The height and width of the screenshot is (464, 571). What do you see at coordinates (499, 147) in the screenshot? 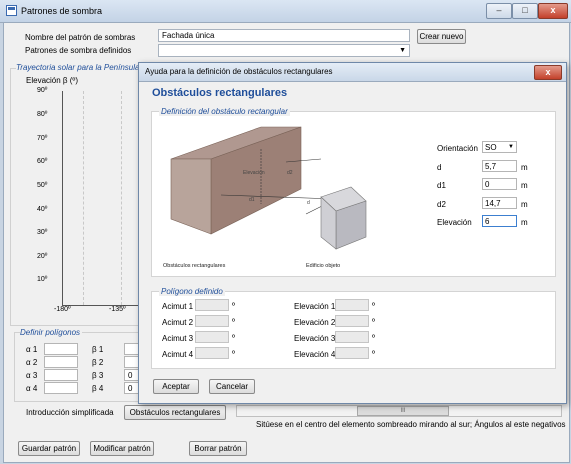
I see `orientation-select: SO ▼` at bounding box center [499, 147].